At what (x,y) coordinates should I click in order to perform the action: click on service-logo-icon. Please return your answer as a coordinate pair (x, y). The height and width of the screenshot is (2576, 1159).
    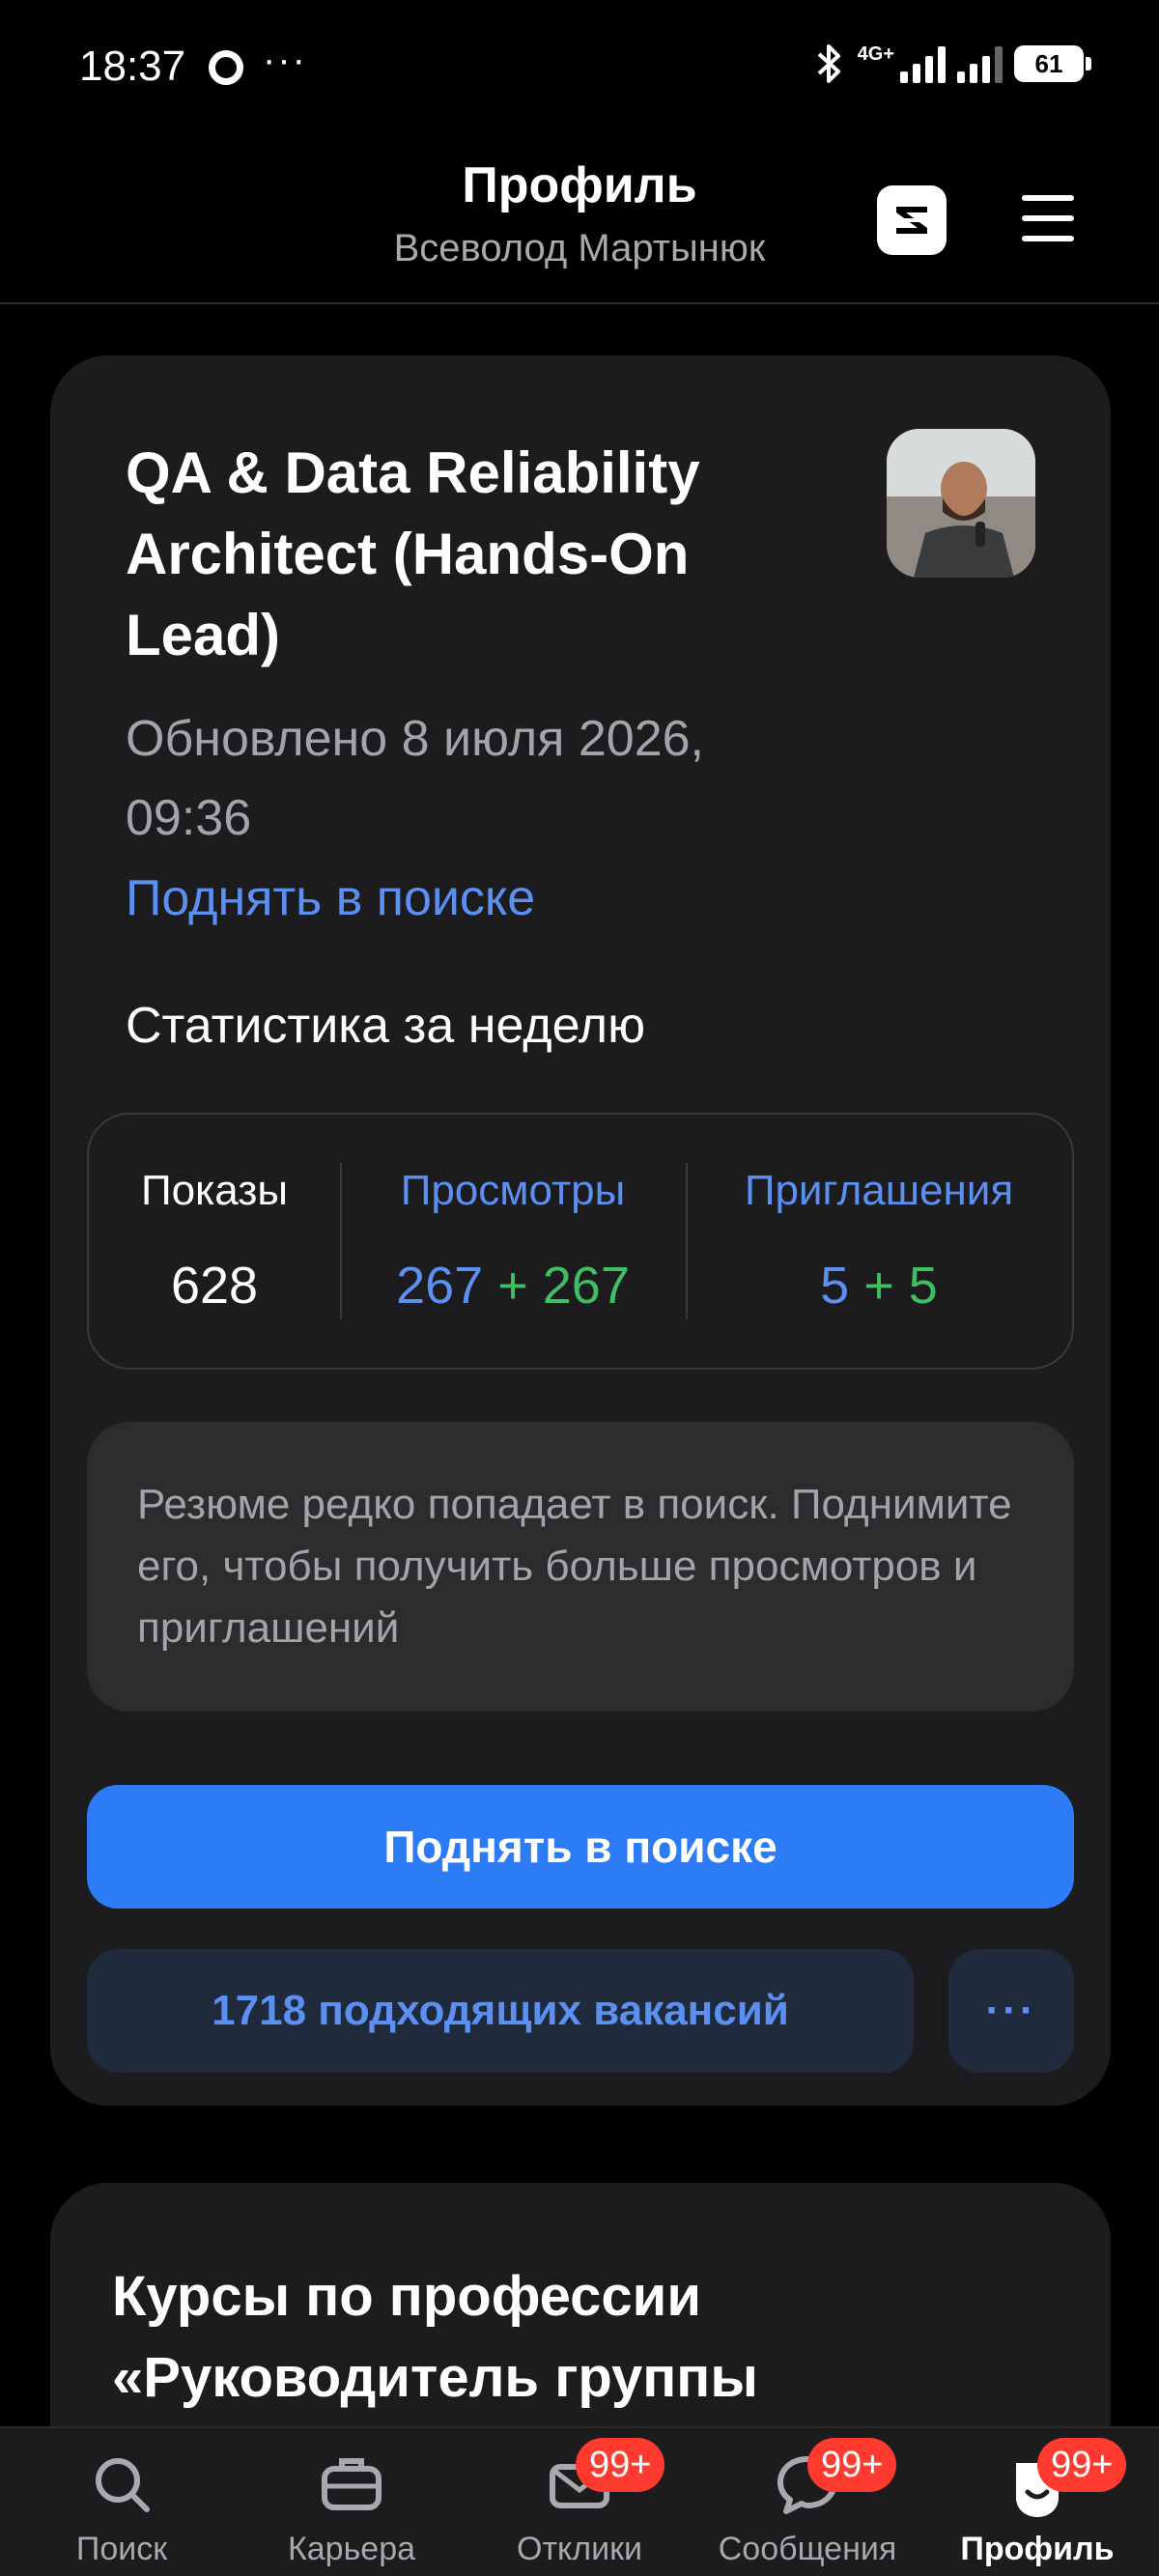
    Looking at the image, I should click on (911, 220).